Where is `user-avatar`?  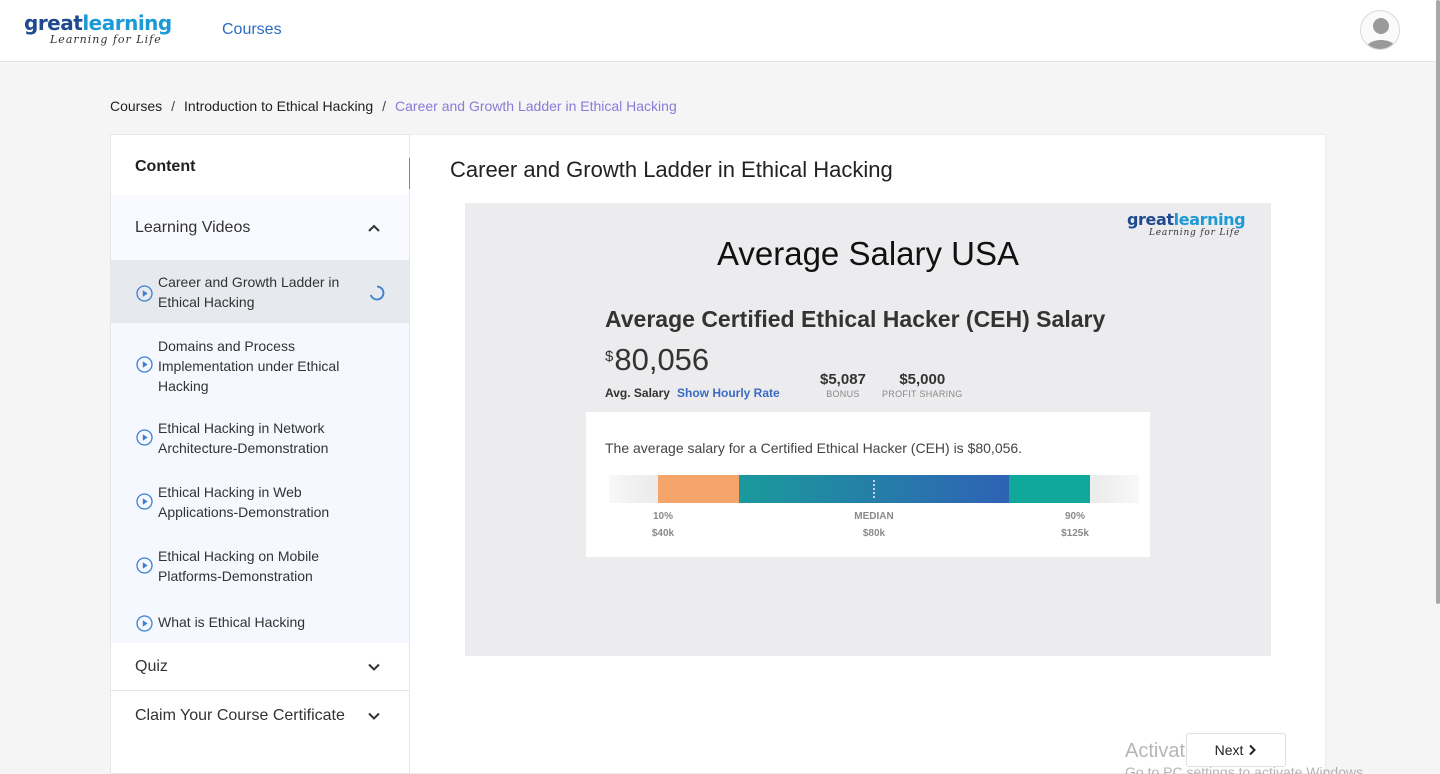
user-avatar is located at coordinates (1380, 30).